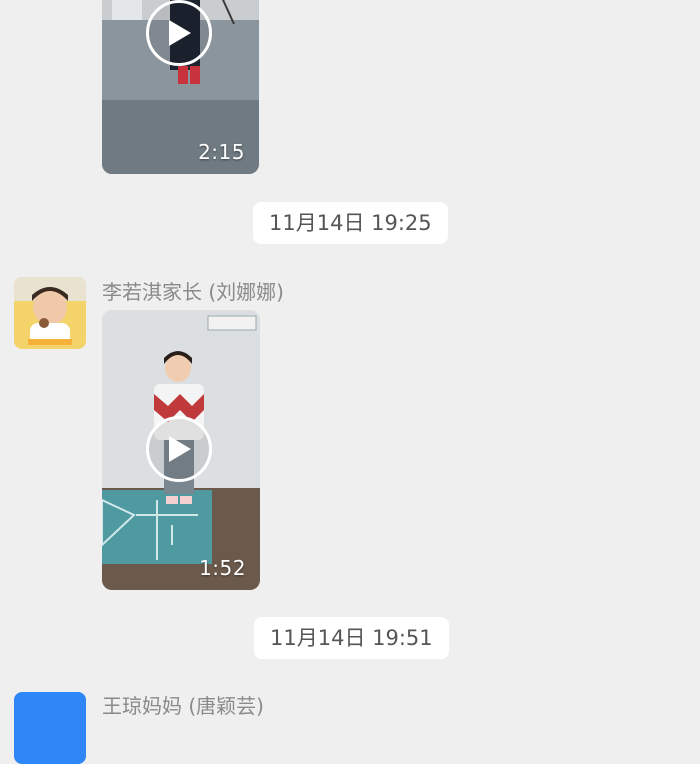  I want to click on child-photo-avatar-icon, so click(50, 313).